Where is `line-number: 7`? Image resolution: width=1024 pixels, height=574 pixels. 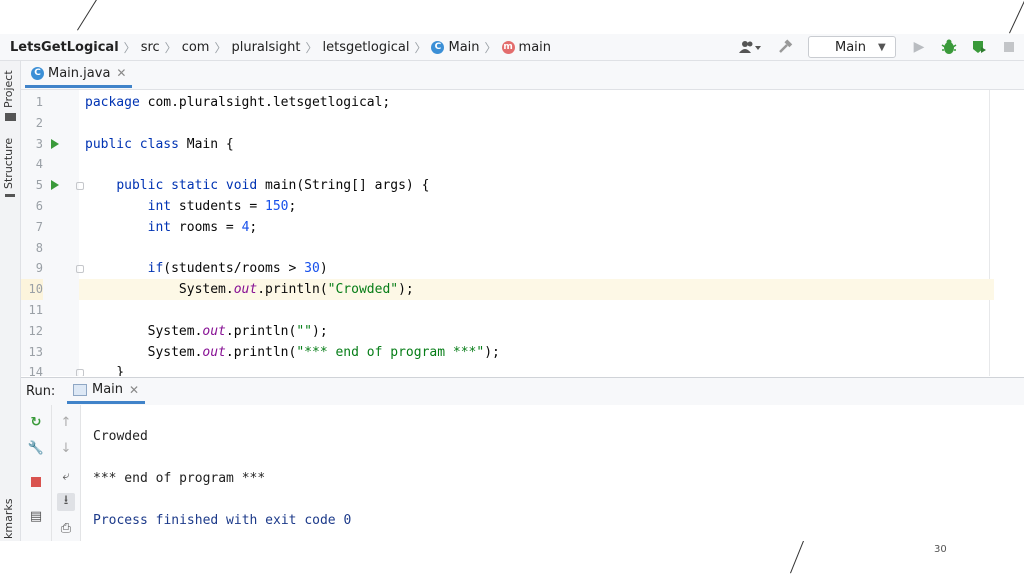
line-number: 7 is located at coordinates (39, 226).